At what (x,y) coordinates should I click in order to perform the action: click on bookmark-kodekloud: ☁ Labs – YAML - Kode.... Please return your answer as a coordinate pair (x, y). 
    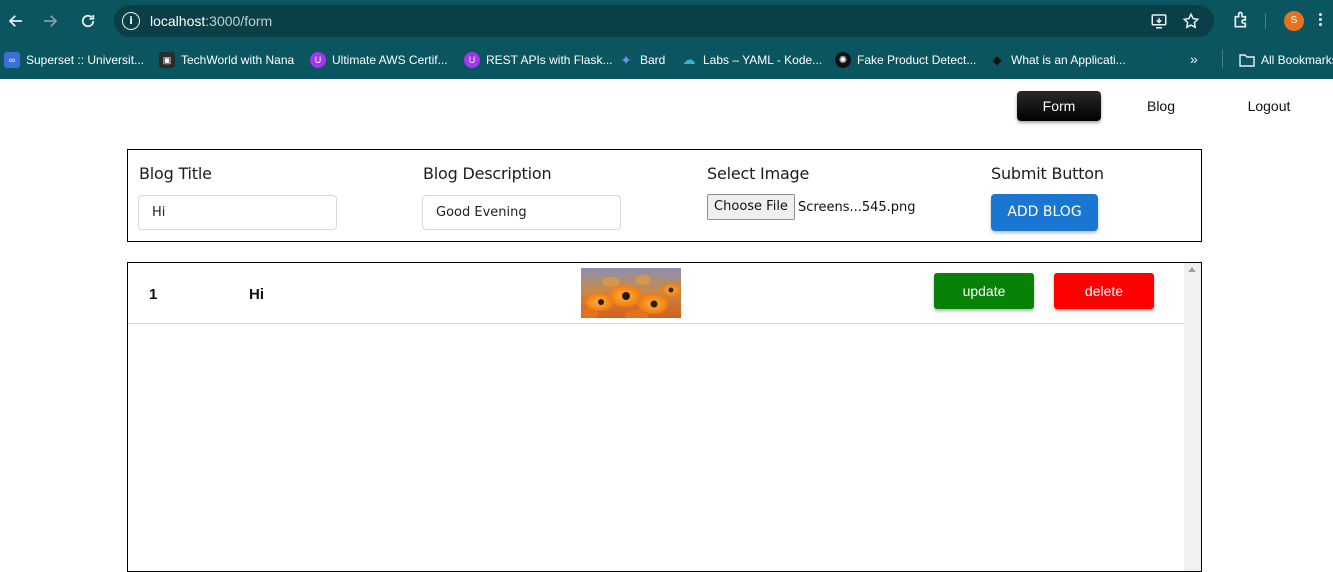
    Looking at the image, I should click on (752, 60).